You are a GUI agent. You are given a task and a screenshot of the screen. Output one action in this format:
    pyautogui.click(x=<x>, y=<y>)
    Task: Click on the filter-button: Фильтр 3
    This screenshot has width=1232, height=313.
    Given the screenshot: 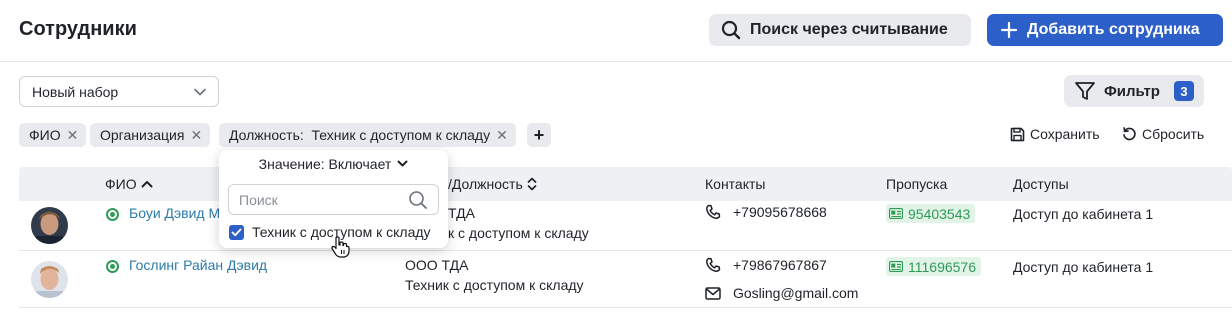 What is the action you would take?
    pyautogui.click(x=1134, y=91)
    